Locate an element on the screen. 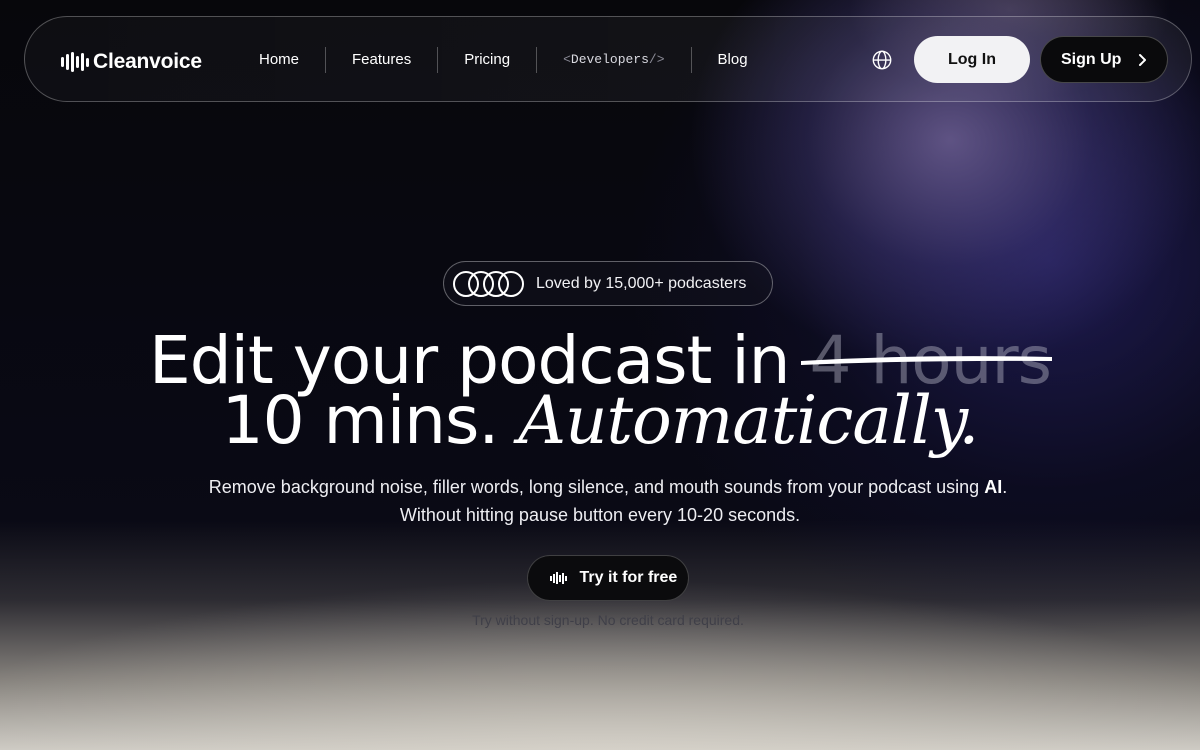 Image resolution: width=1200 pixels, height=750 pixels. developers-label: Developers is located at coordinates (609, 59).